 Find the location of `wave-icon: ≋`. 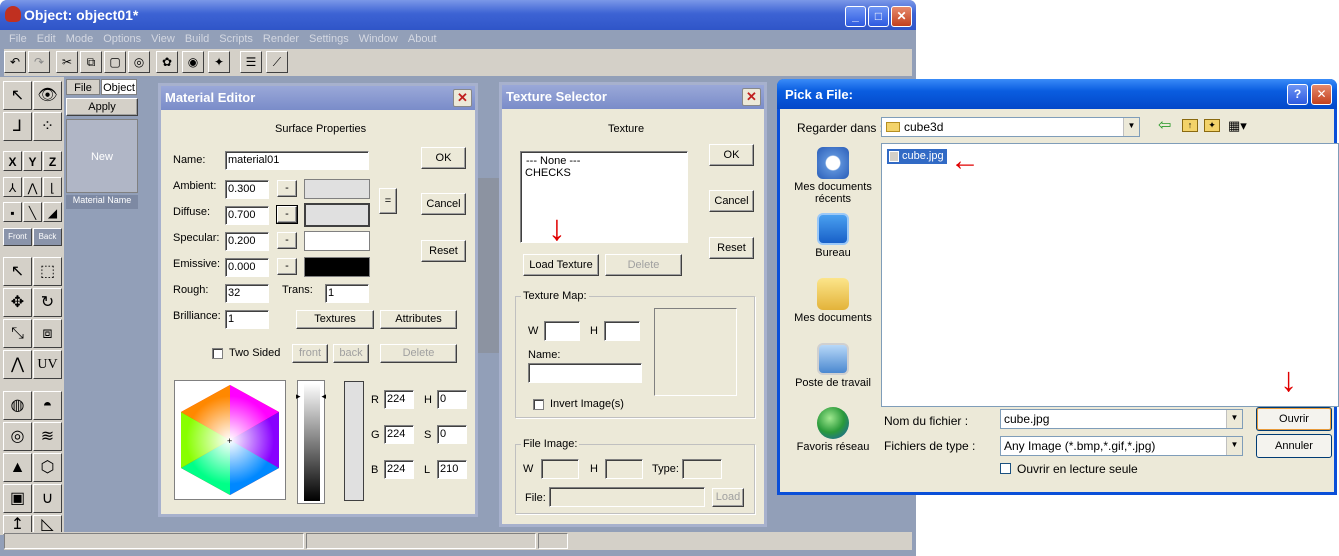

wave-icon: ≋ is located at coordinates (47, 436).